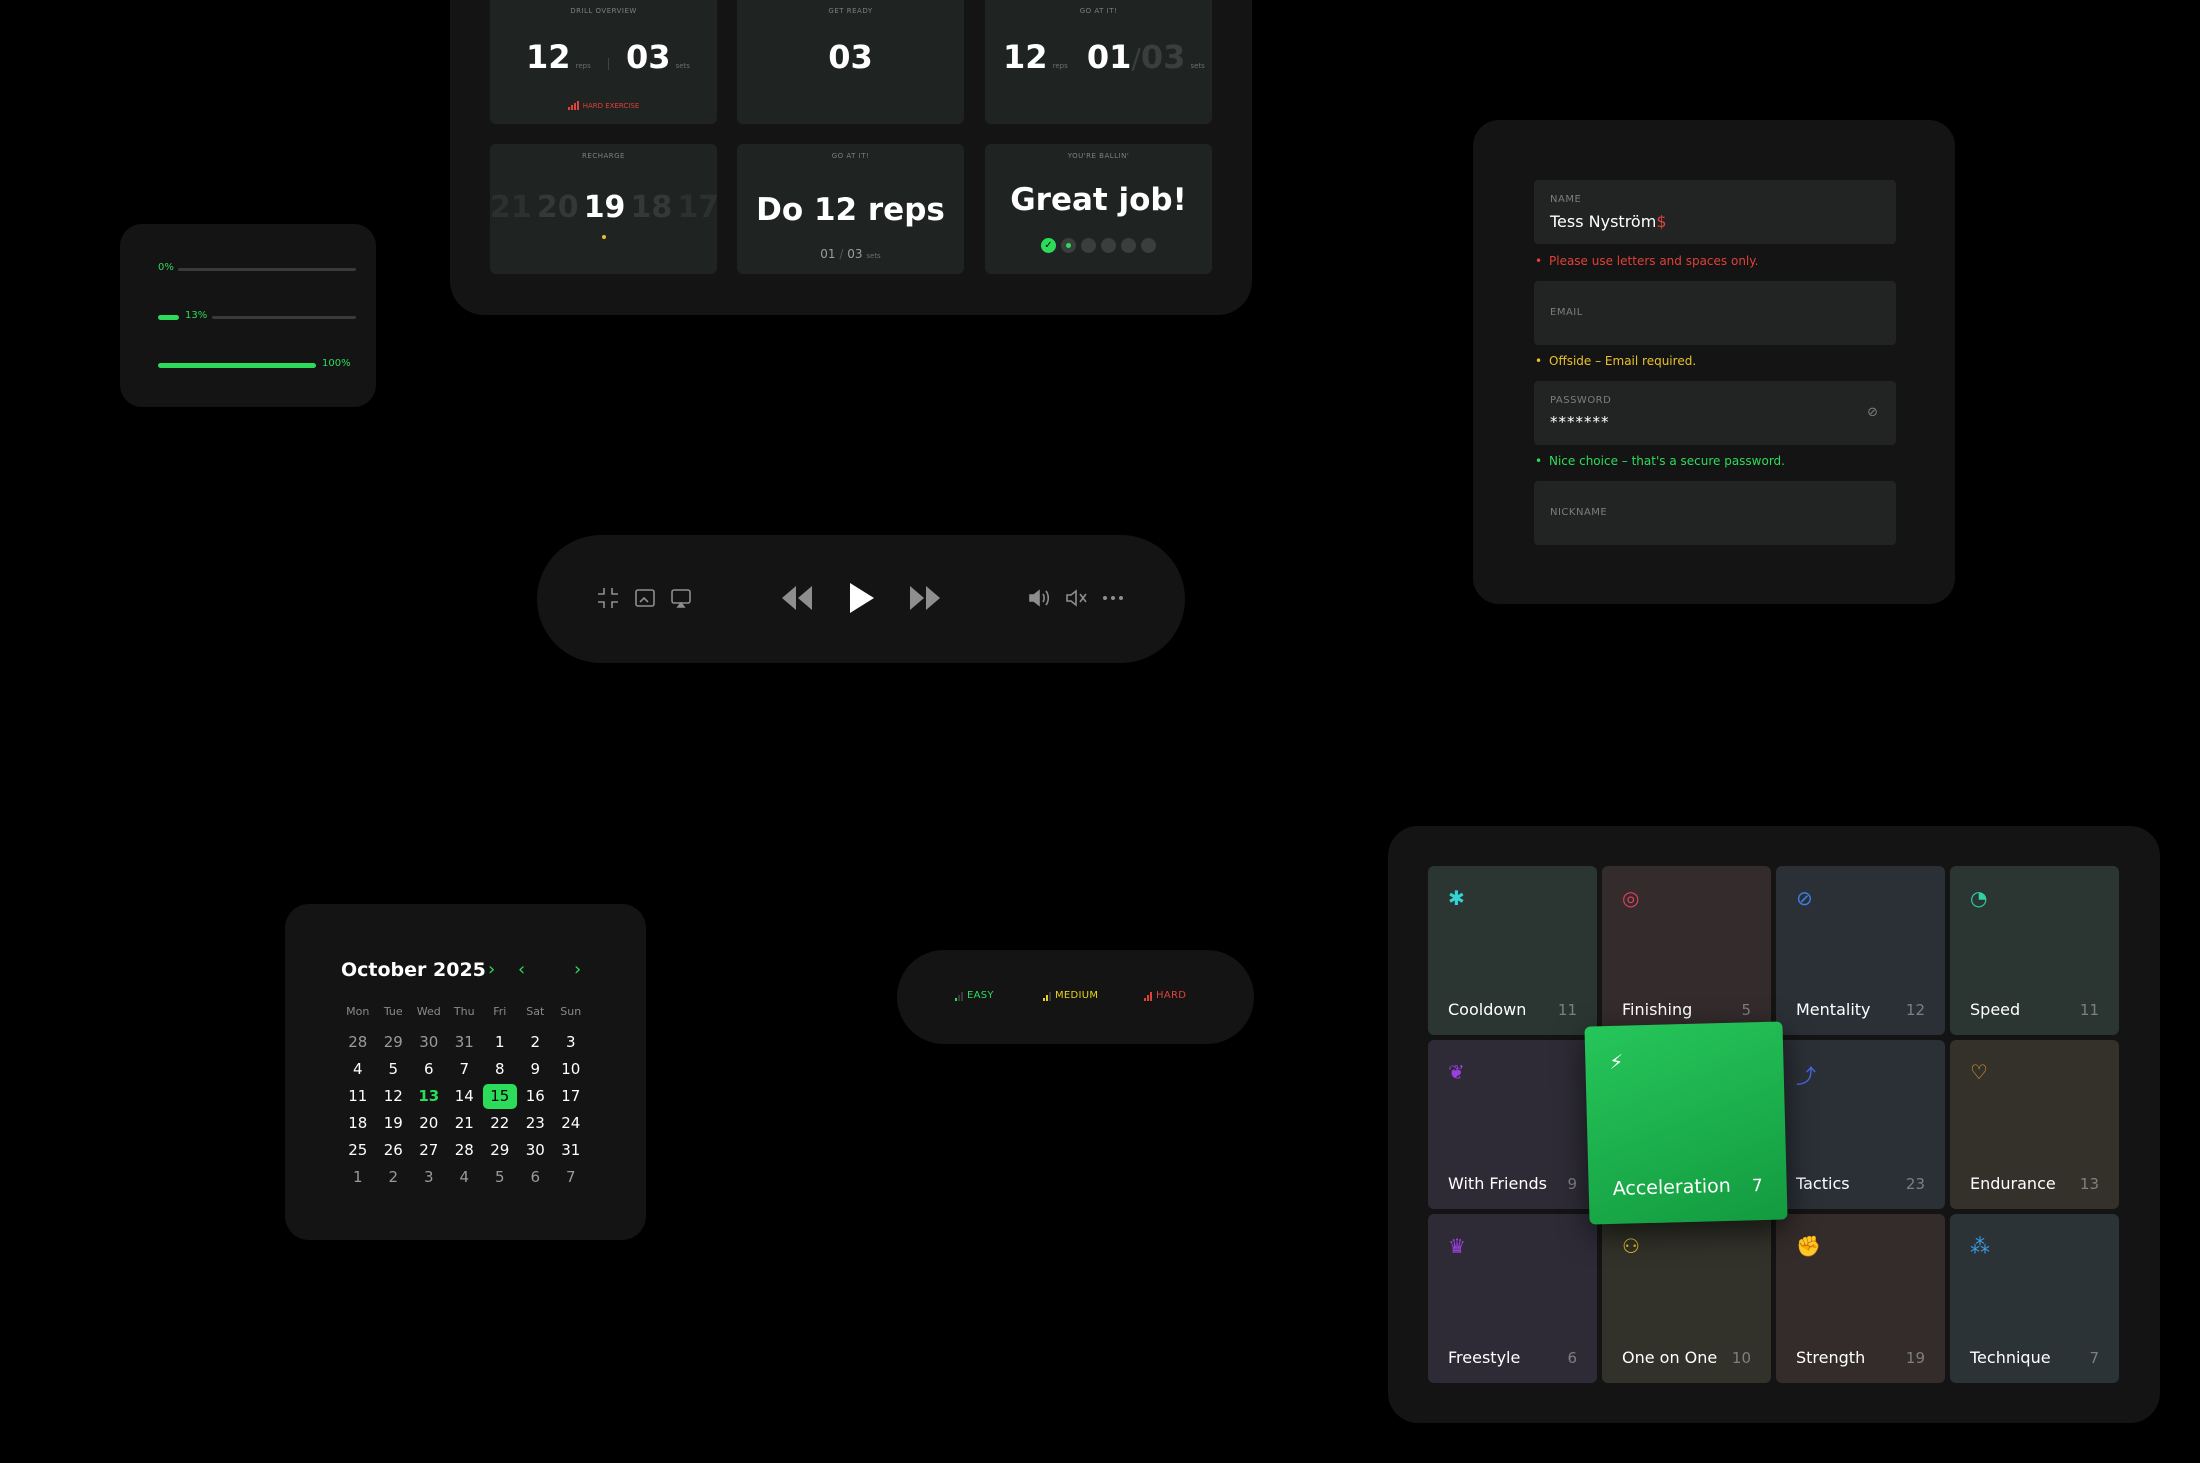 The image size is (2200, 1463). What do you see at coordinates (925, 599) in the screenshot?
I see `fast-forward-icon` at bounding box center [925, 599].